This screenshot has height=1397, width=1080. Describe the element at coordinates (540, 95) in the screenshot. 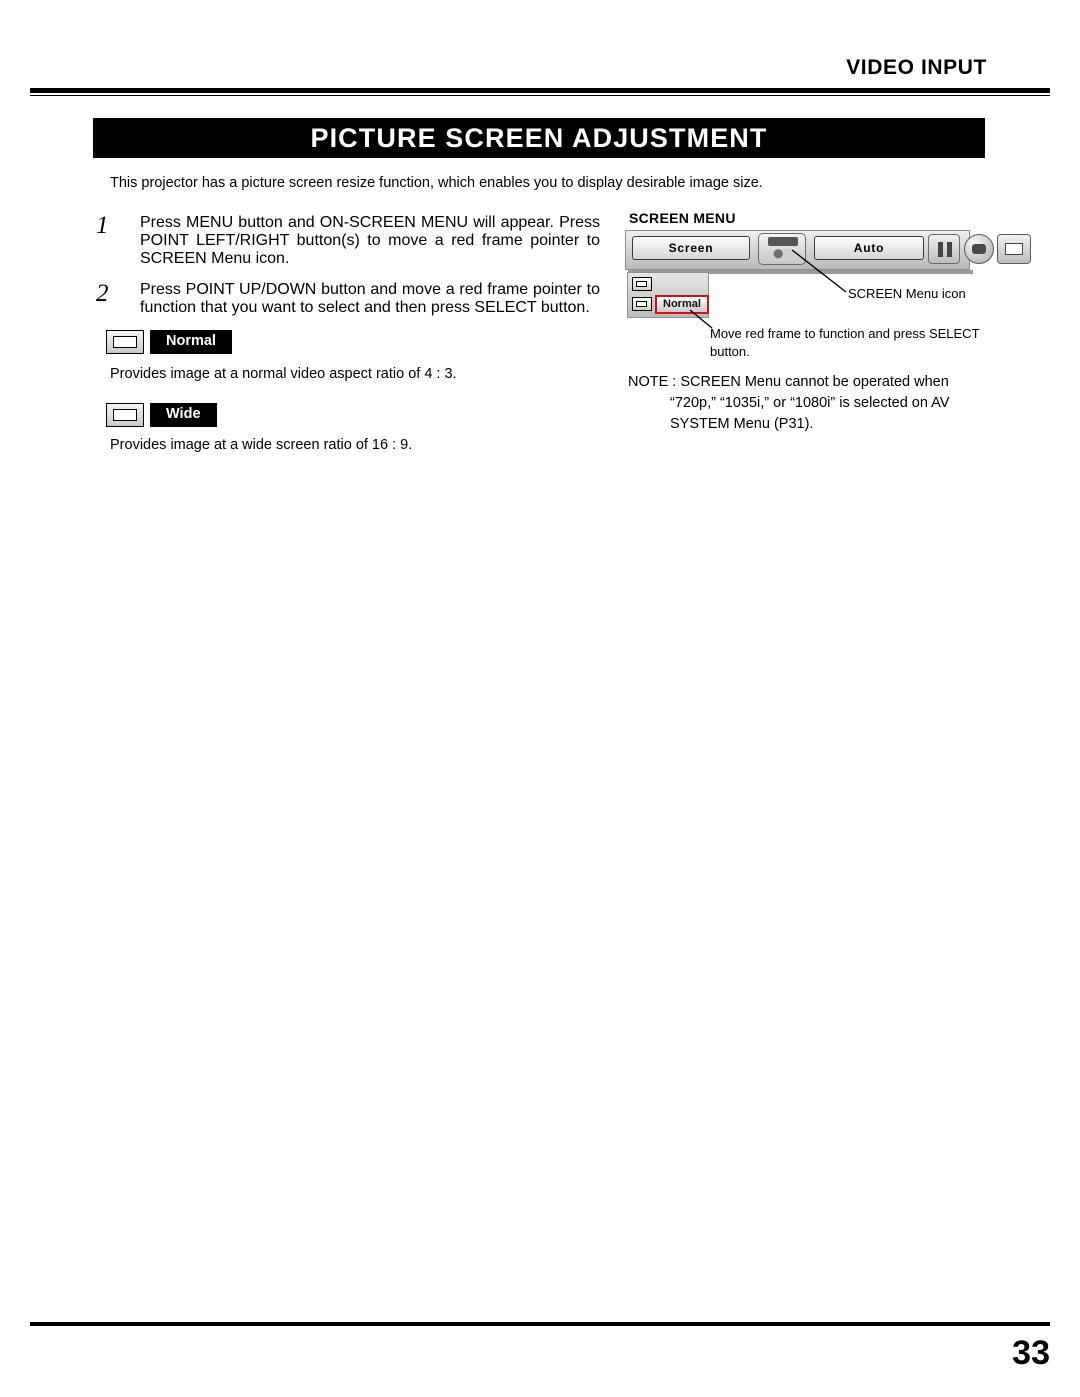

I see `header-rule-thin` at that location.